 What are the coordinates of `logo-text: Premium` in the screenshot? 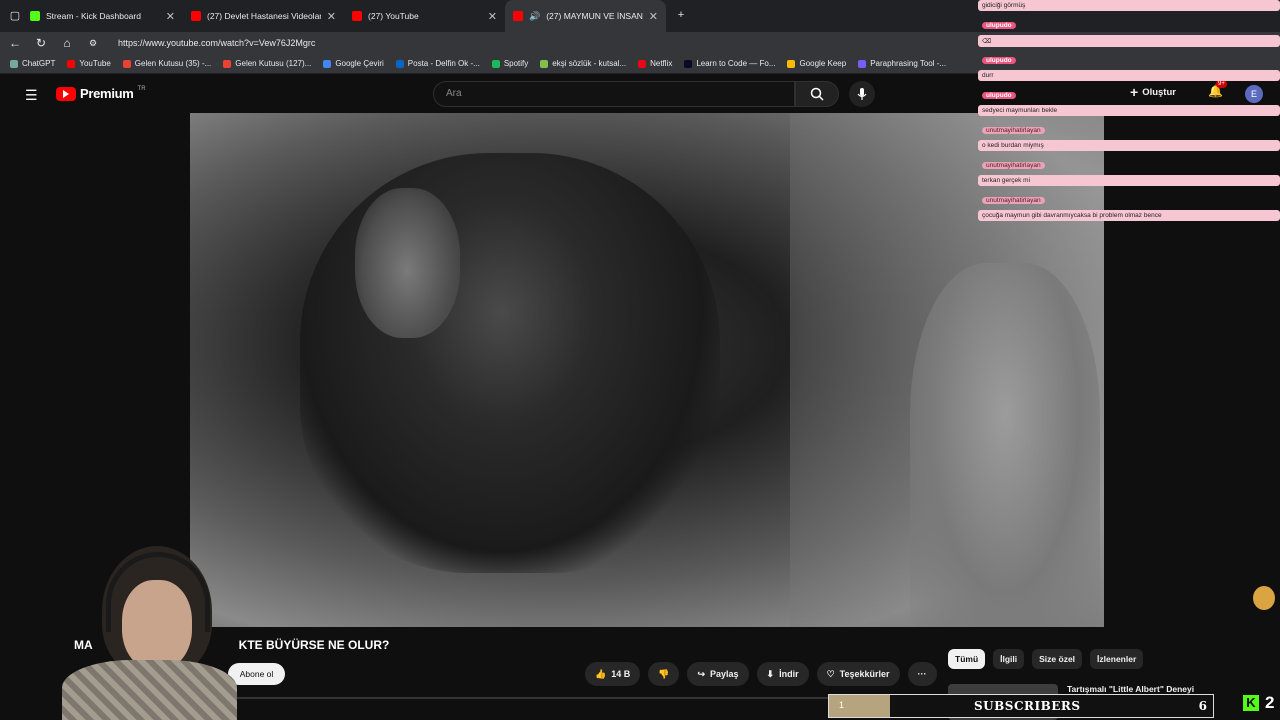 It's located at (107, 93).